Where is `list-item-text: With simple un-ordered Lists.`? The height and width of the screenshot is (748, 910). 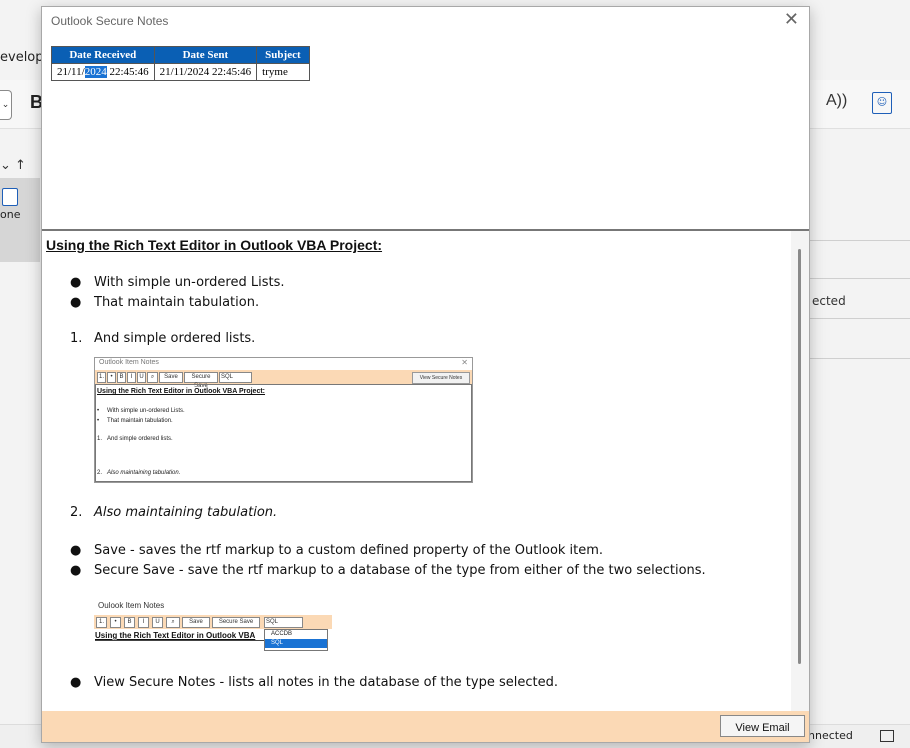 list-item-text: With simple un-ordered Lists. is located at coordinates (189, 282).